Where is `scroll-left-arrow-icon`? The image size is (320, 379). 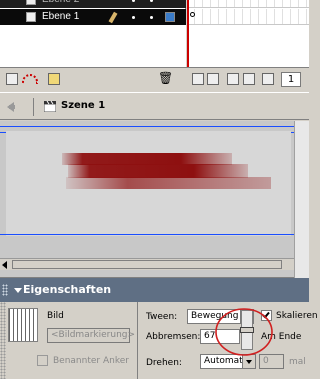 scroll-left-arrow-icon is located at coordinates (4, 265).